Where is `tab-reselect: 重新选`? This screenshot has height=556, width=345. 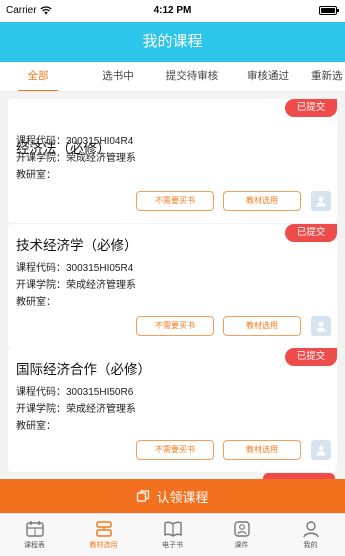
tab-reselect: 重新选 is located at coordinates (328, 76).